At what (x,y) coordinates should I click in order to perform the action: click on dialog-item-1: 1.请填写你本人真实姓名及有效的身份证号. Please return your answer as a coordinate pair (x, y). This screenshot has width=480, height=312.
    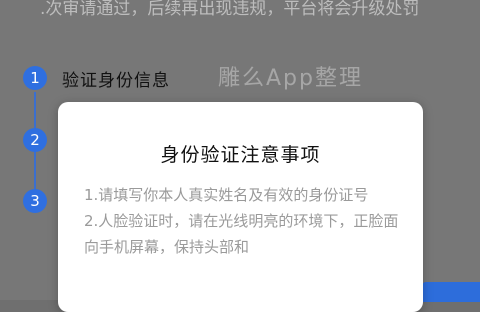
    Looking at the image, I should click on (226, 195).